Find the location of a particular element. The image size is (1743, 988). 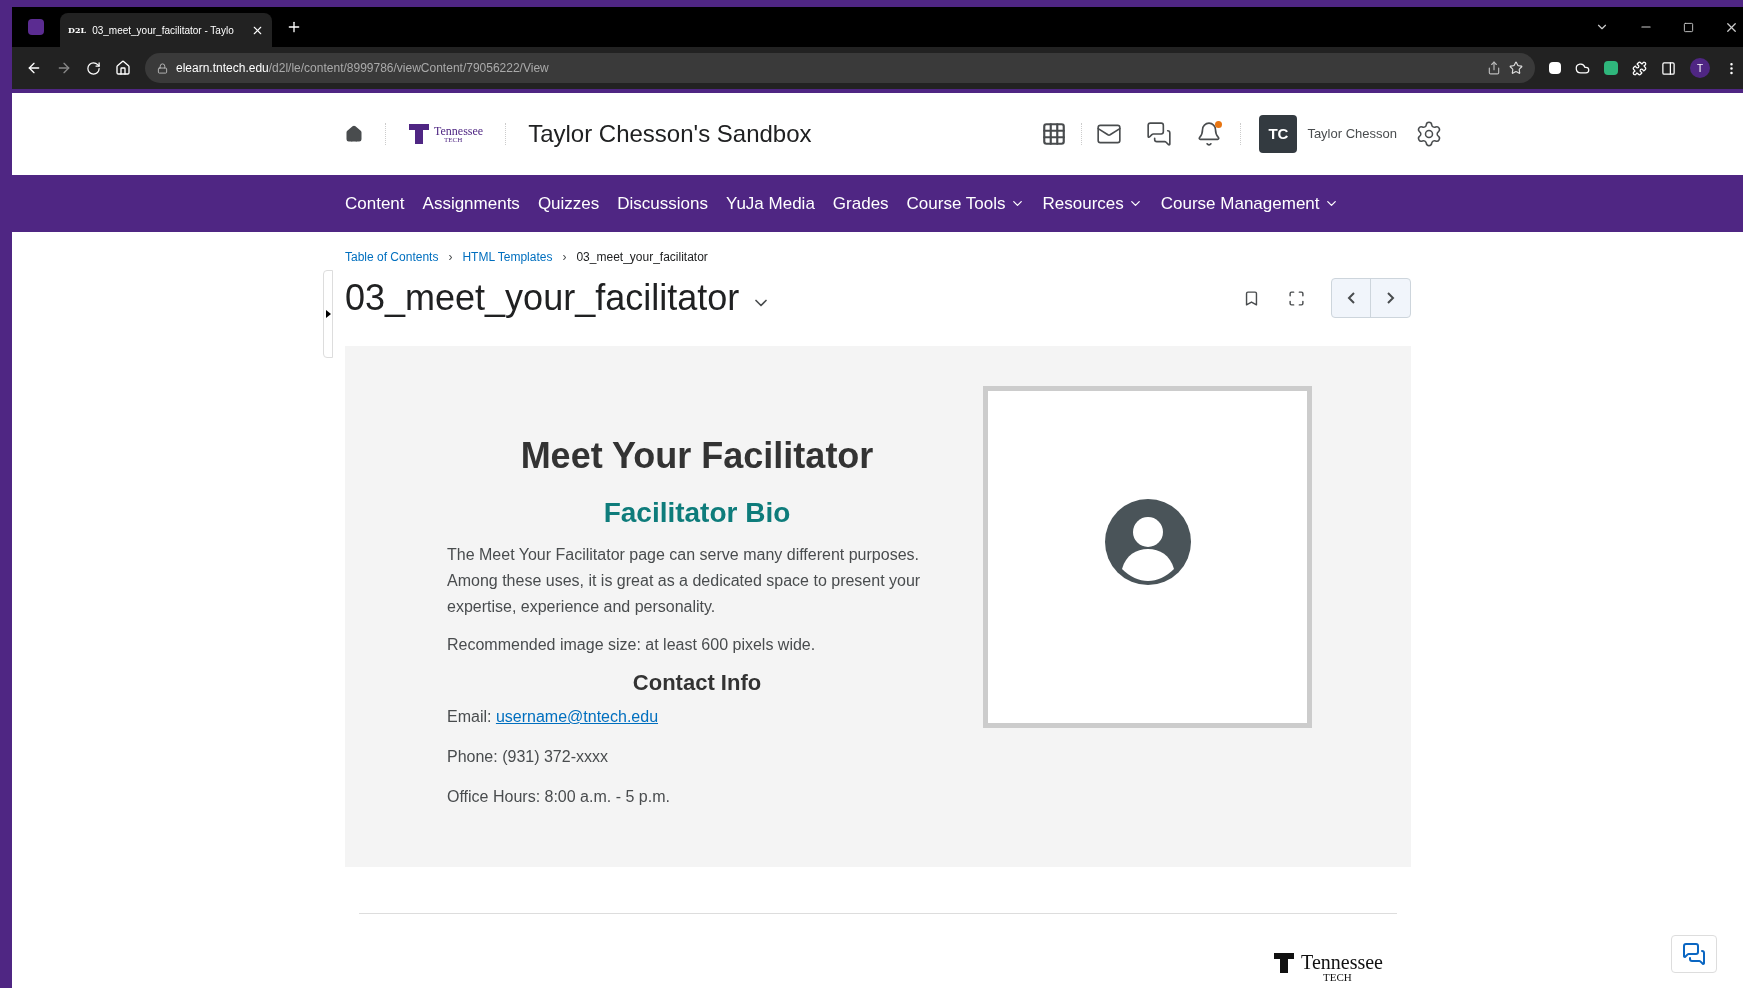

page-title: 03_meet_your_facilitator is located at coordinates (542, 298).